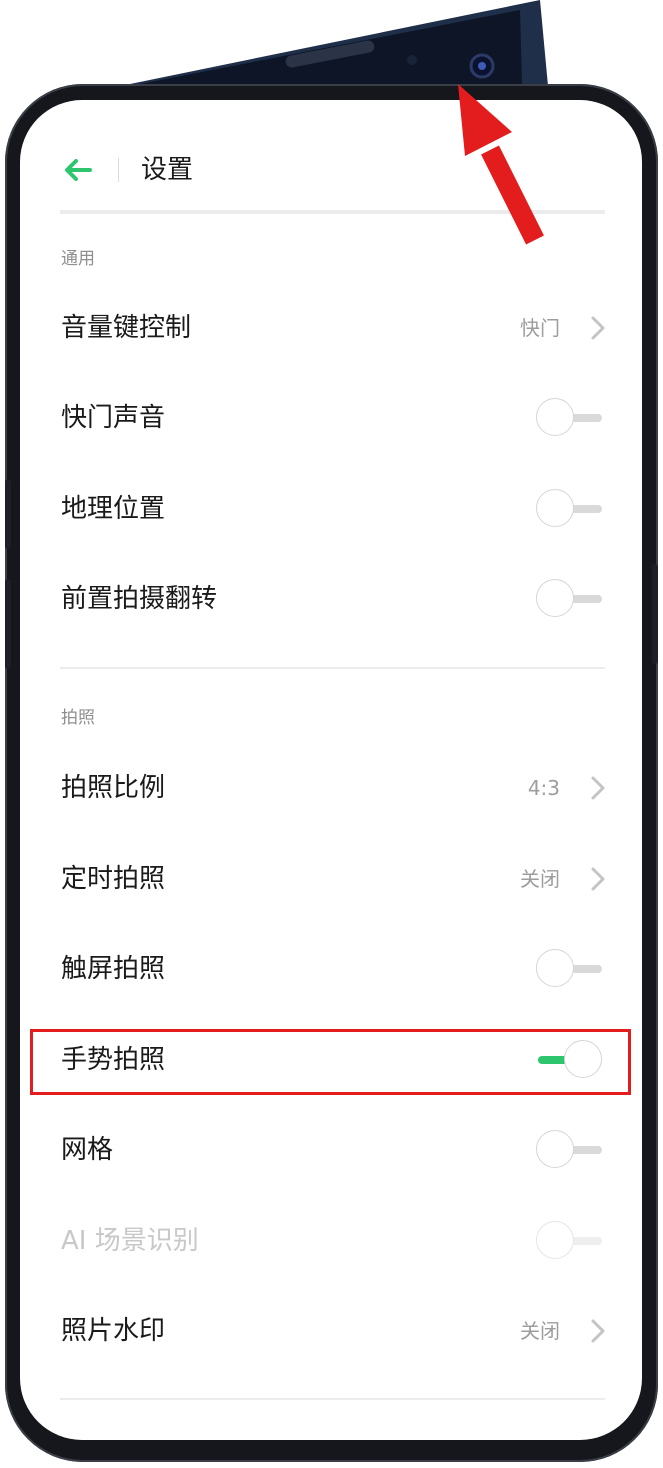 Image resolution: width=663 pixels, height=1468 pixels. I want to click on row-location: 地理位置, so click(331, 509).